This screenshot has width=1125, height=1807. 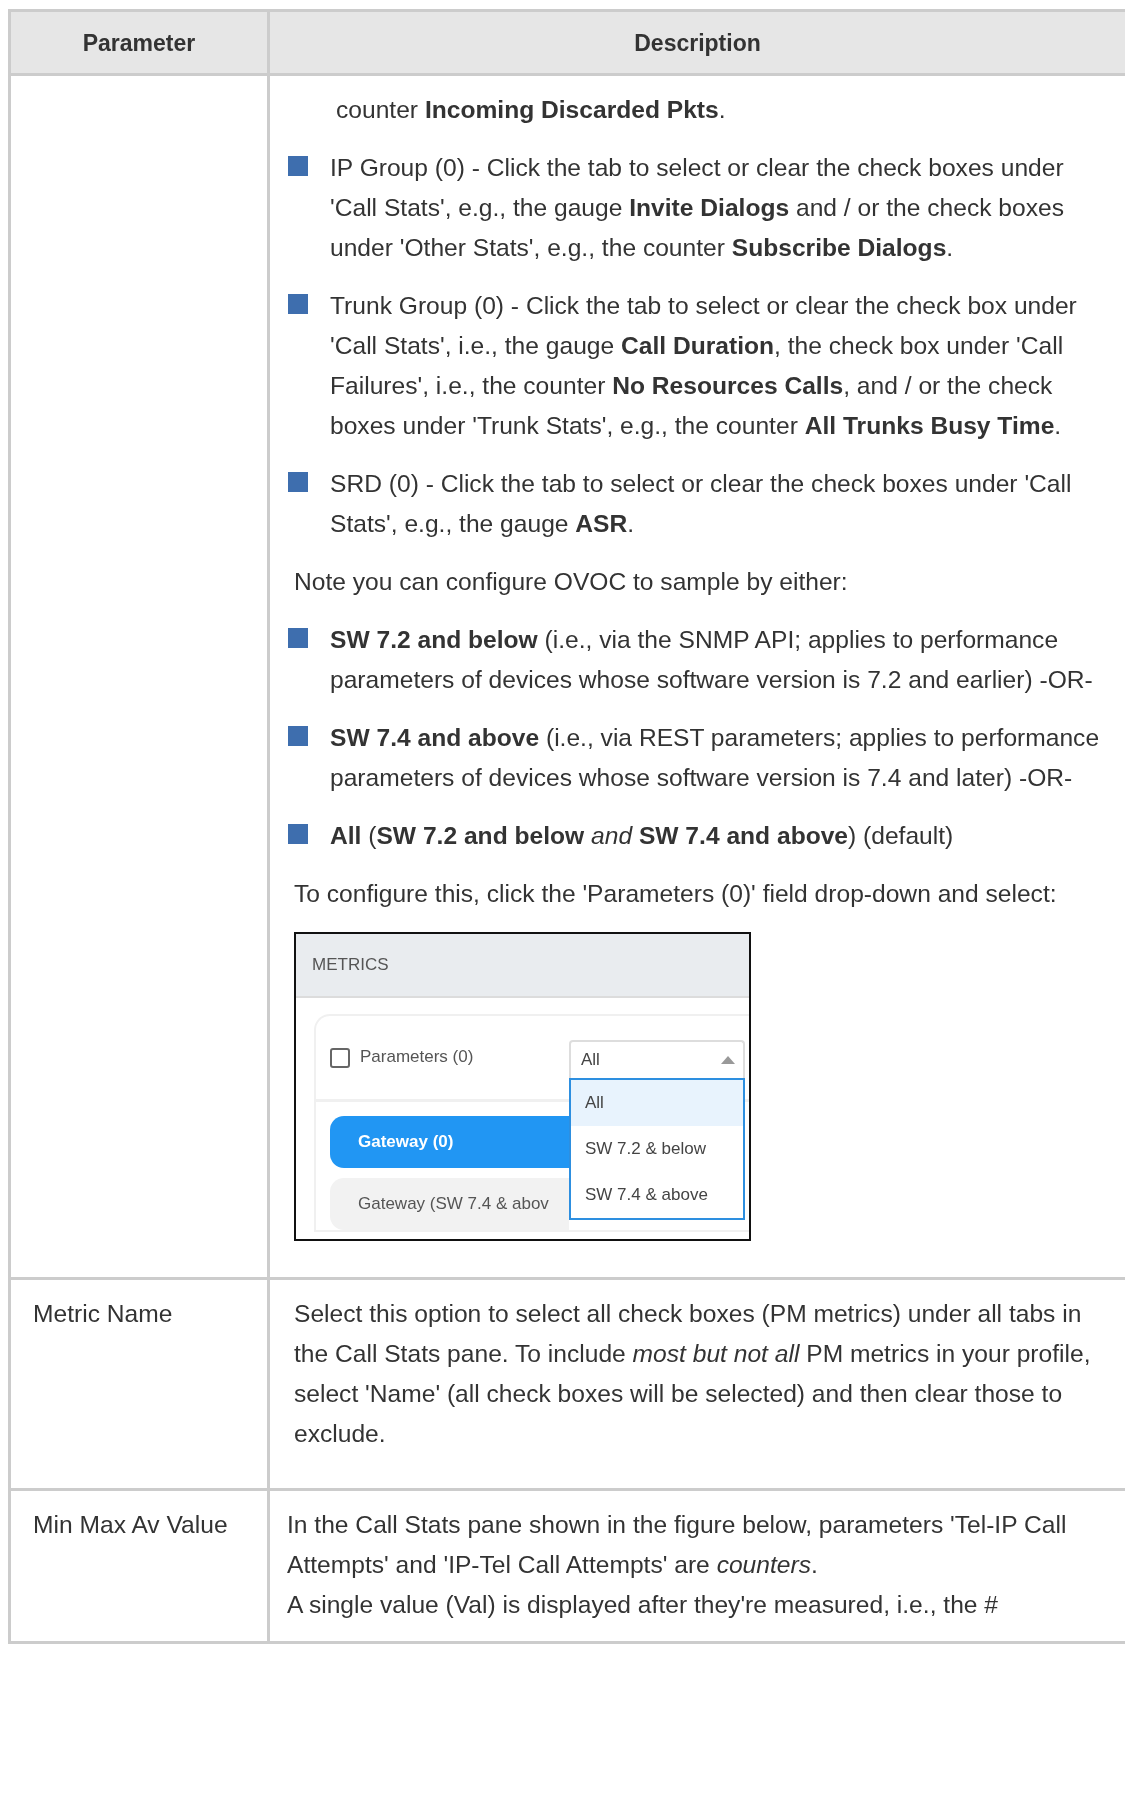 What do you see at coordinates (350, 965) in the screenshot?
I see `panel-title: METRICS` at bounding box center [350, 965].